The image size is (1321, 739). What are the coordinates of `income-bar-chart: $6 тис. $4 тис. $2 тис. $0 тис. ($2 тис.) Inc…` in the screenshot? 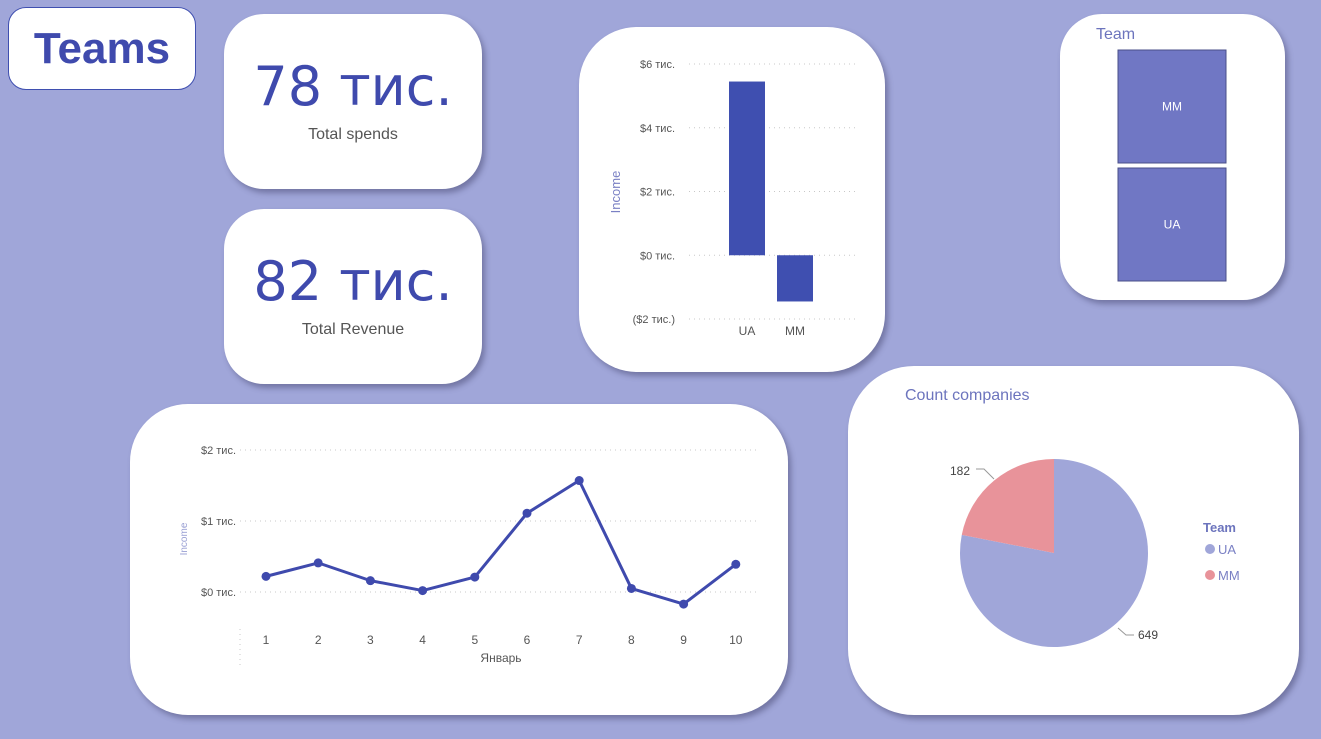 It's located at (732, 199).